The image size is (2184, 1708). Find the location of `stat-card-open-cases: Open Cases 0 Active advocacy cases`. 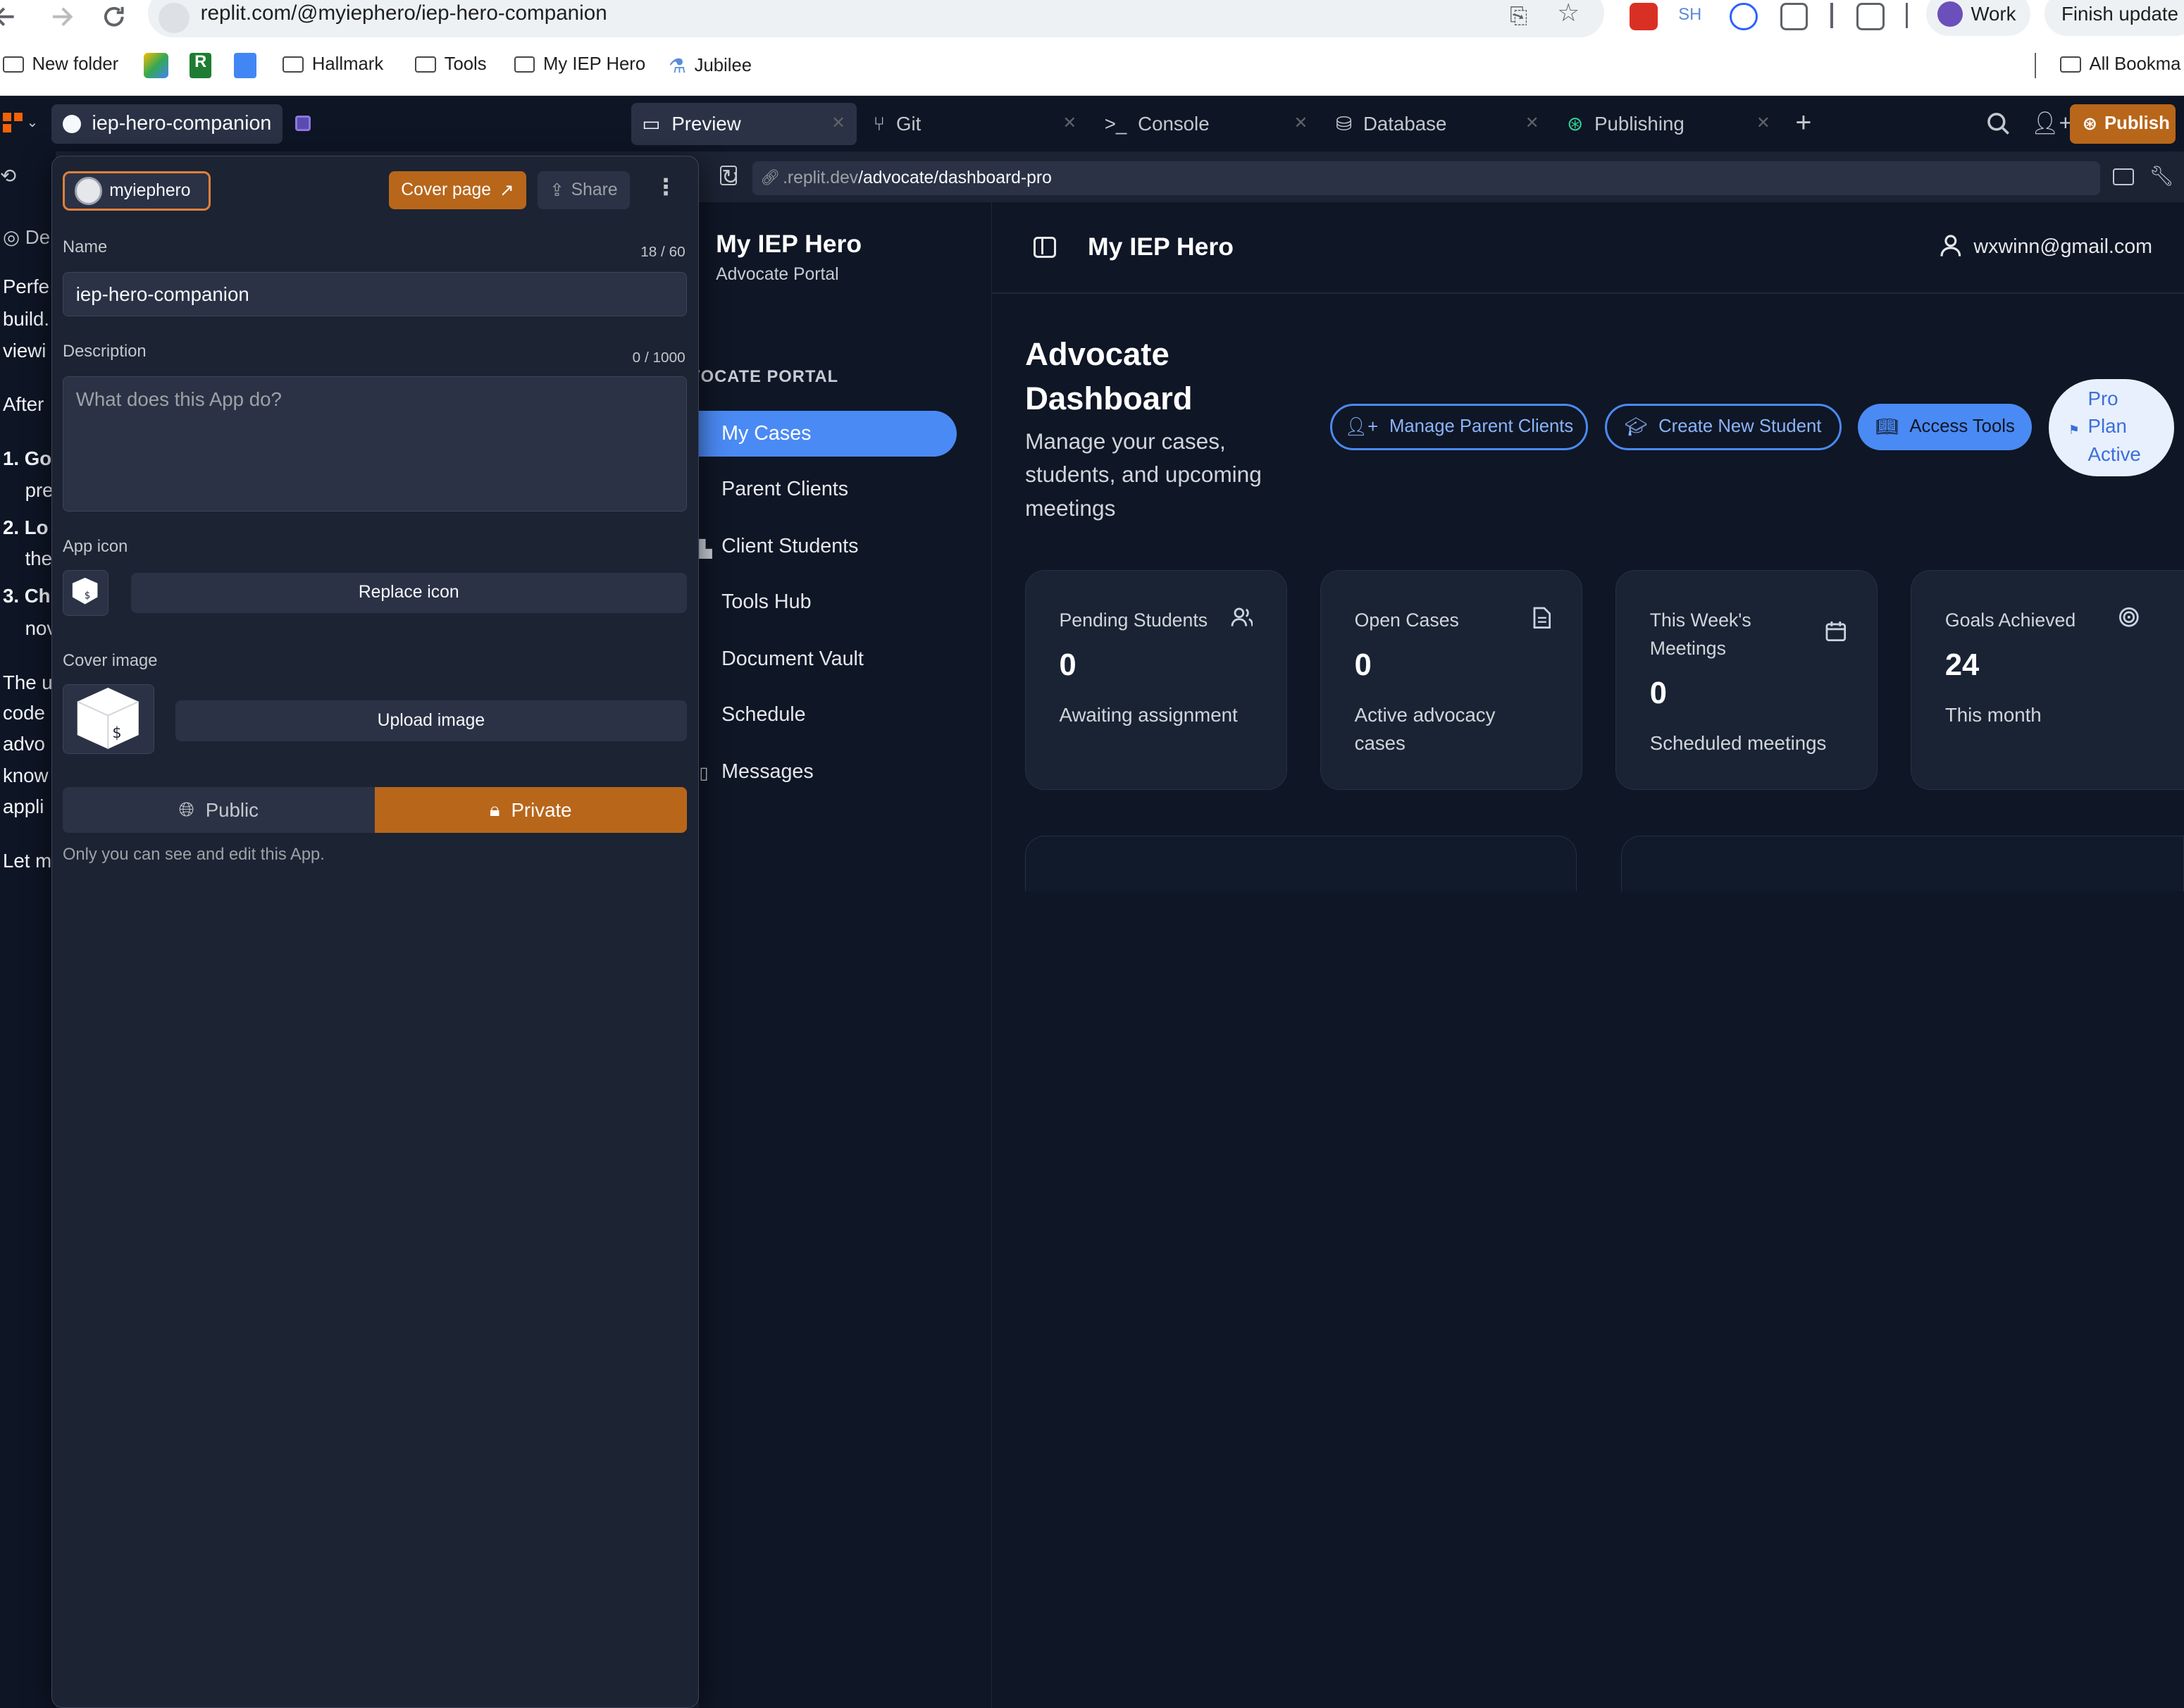

stat-card-open-cases: Open Cases 0 Active advocacy cases is located at coordinates (1451, 679).